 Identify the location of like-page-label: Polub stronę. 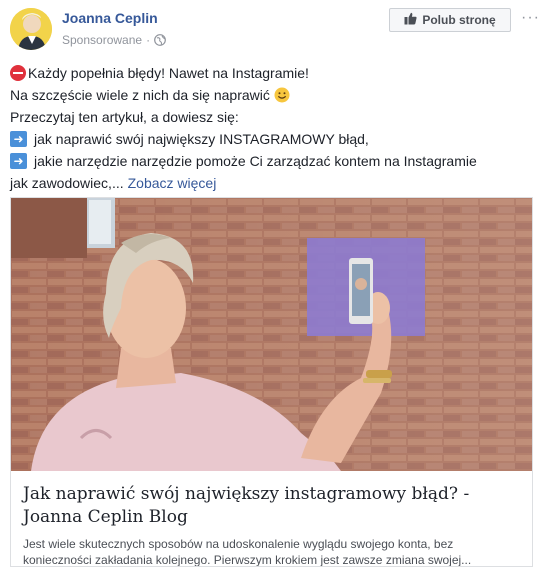
(459, 20).